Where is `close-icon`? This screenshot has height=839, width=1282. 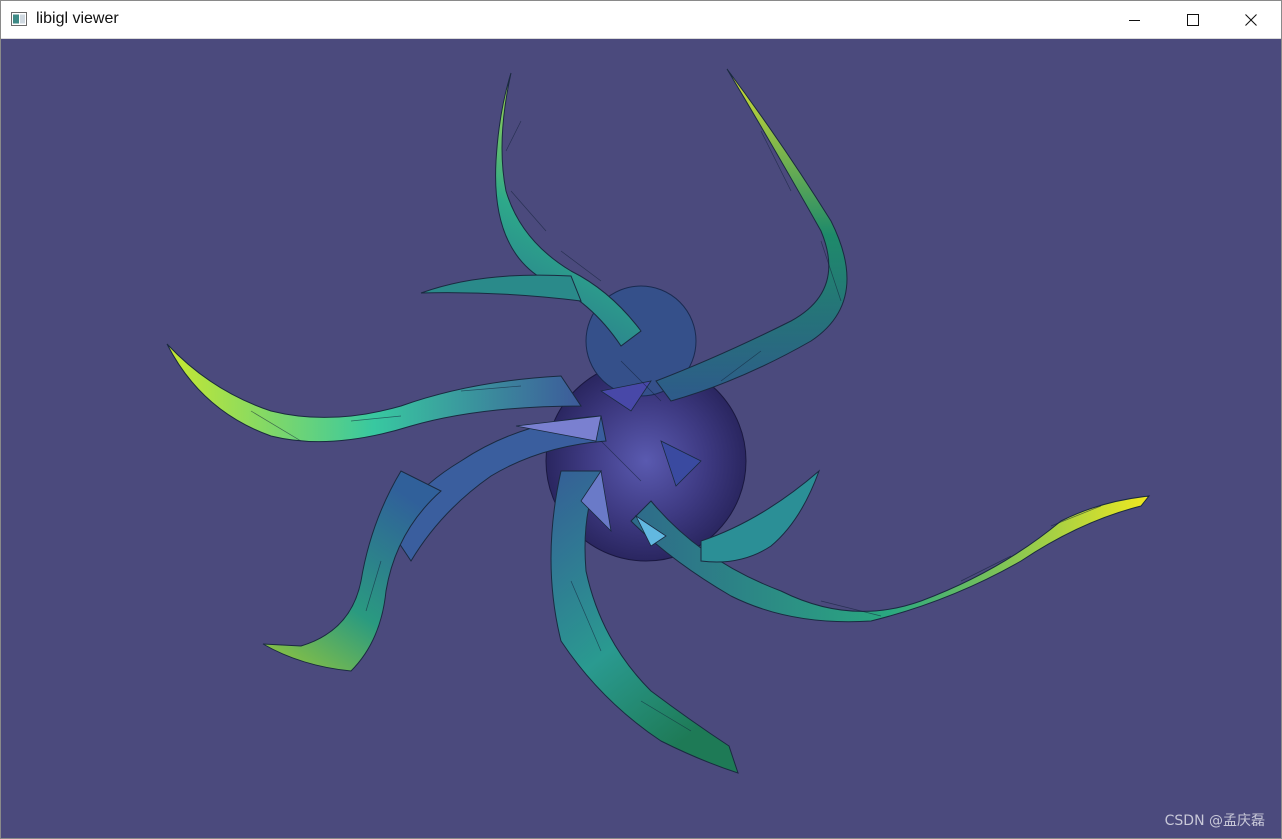
close-icon is located at coordinates (1251, 19).